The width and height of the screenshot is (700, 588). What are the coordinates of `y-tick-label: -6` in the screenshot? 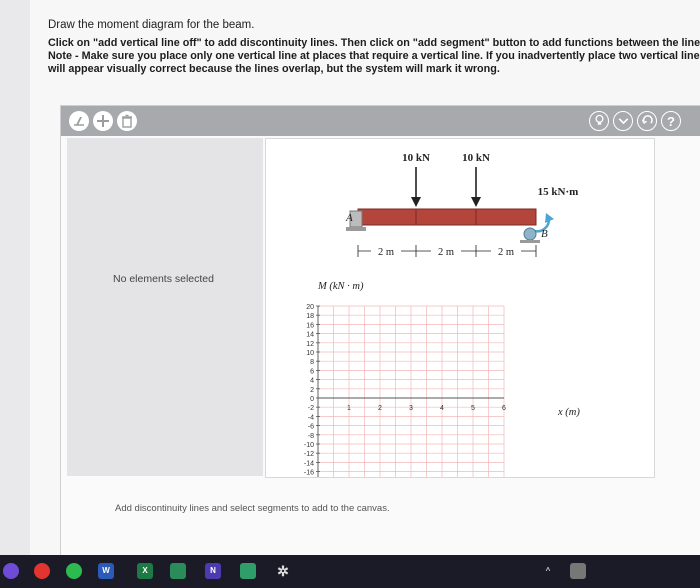 It's located at (311, 427).